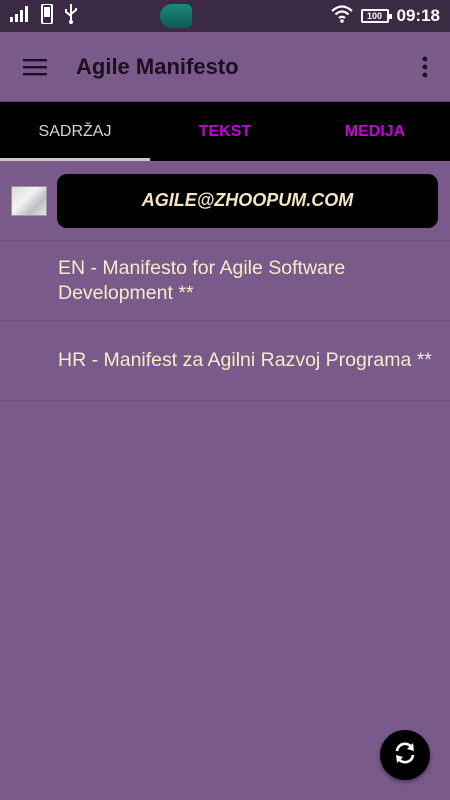 The image size is (450, 800). What do you see at coordinates (35, 67) in the screenshot?
I see `hamburger-icon` at bounding box center [35, 67].